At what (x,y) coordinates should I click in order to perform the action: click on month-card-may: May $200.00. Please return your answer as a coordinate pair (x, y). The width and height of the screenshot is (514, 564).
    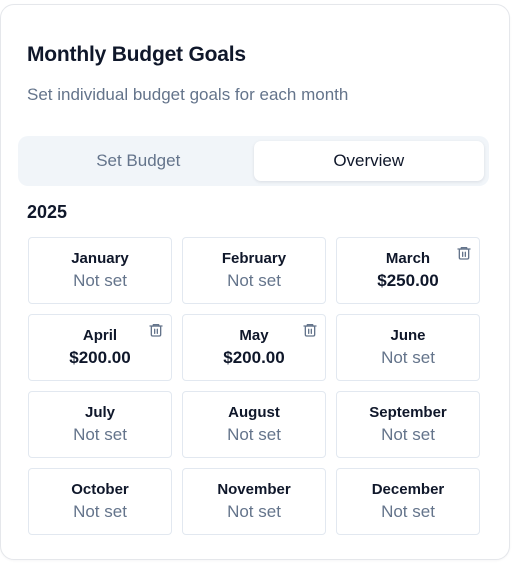
    Looking at the image, I should click on (254, 347).